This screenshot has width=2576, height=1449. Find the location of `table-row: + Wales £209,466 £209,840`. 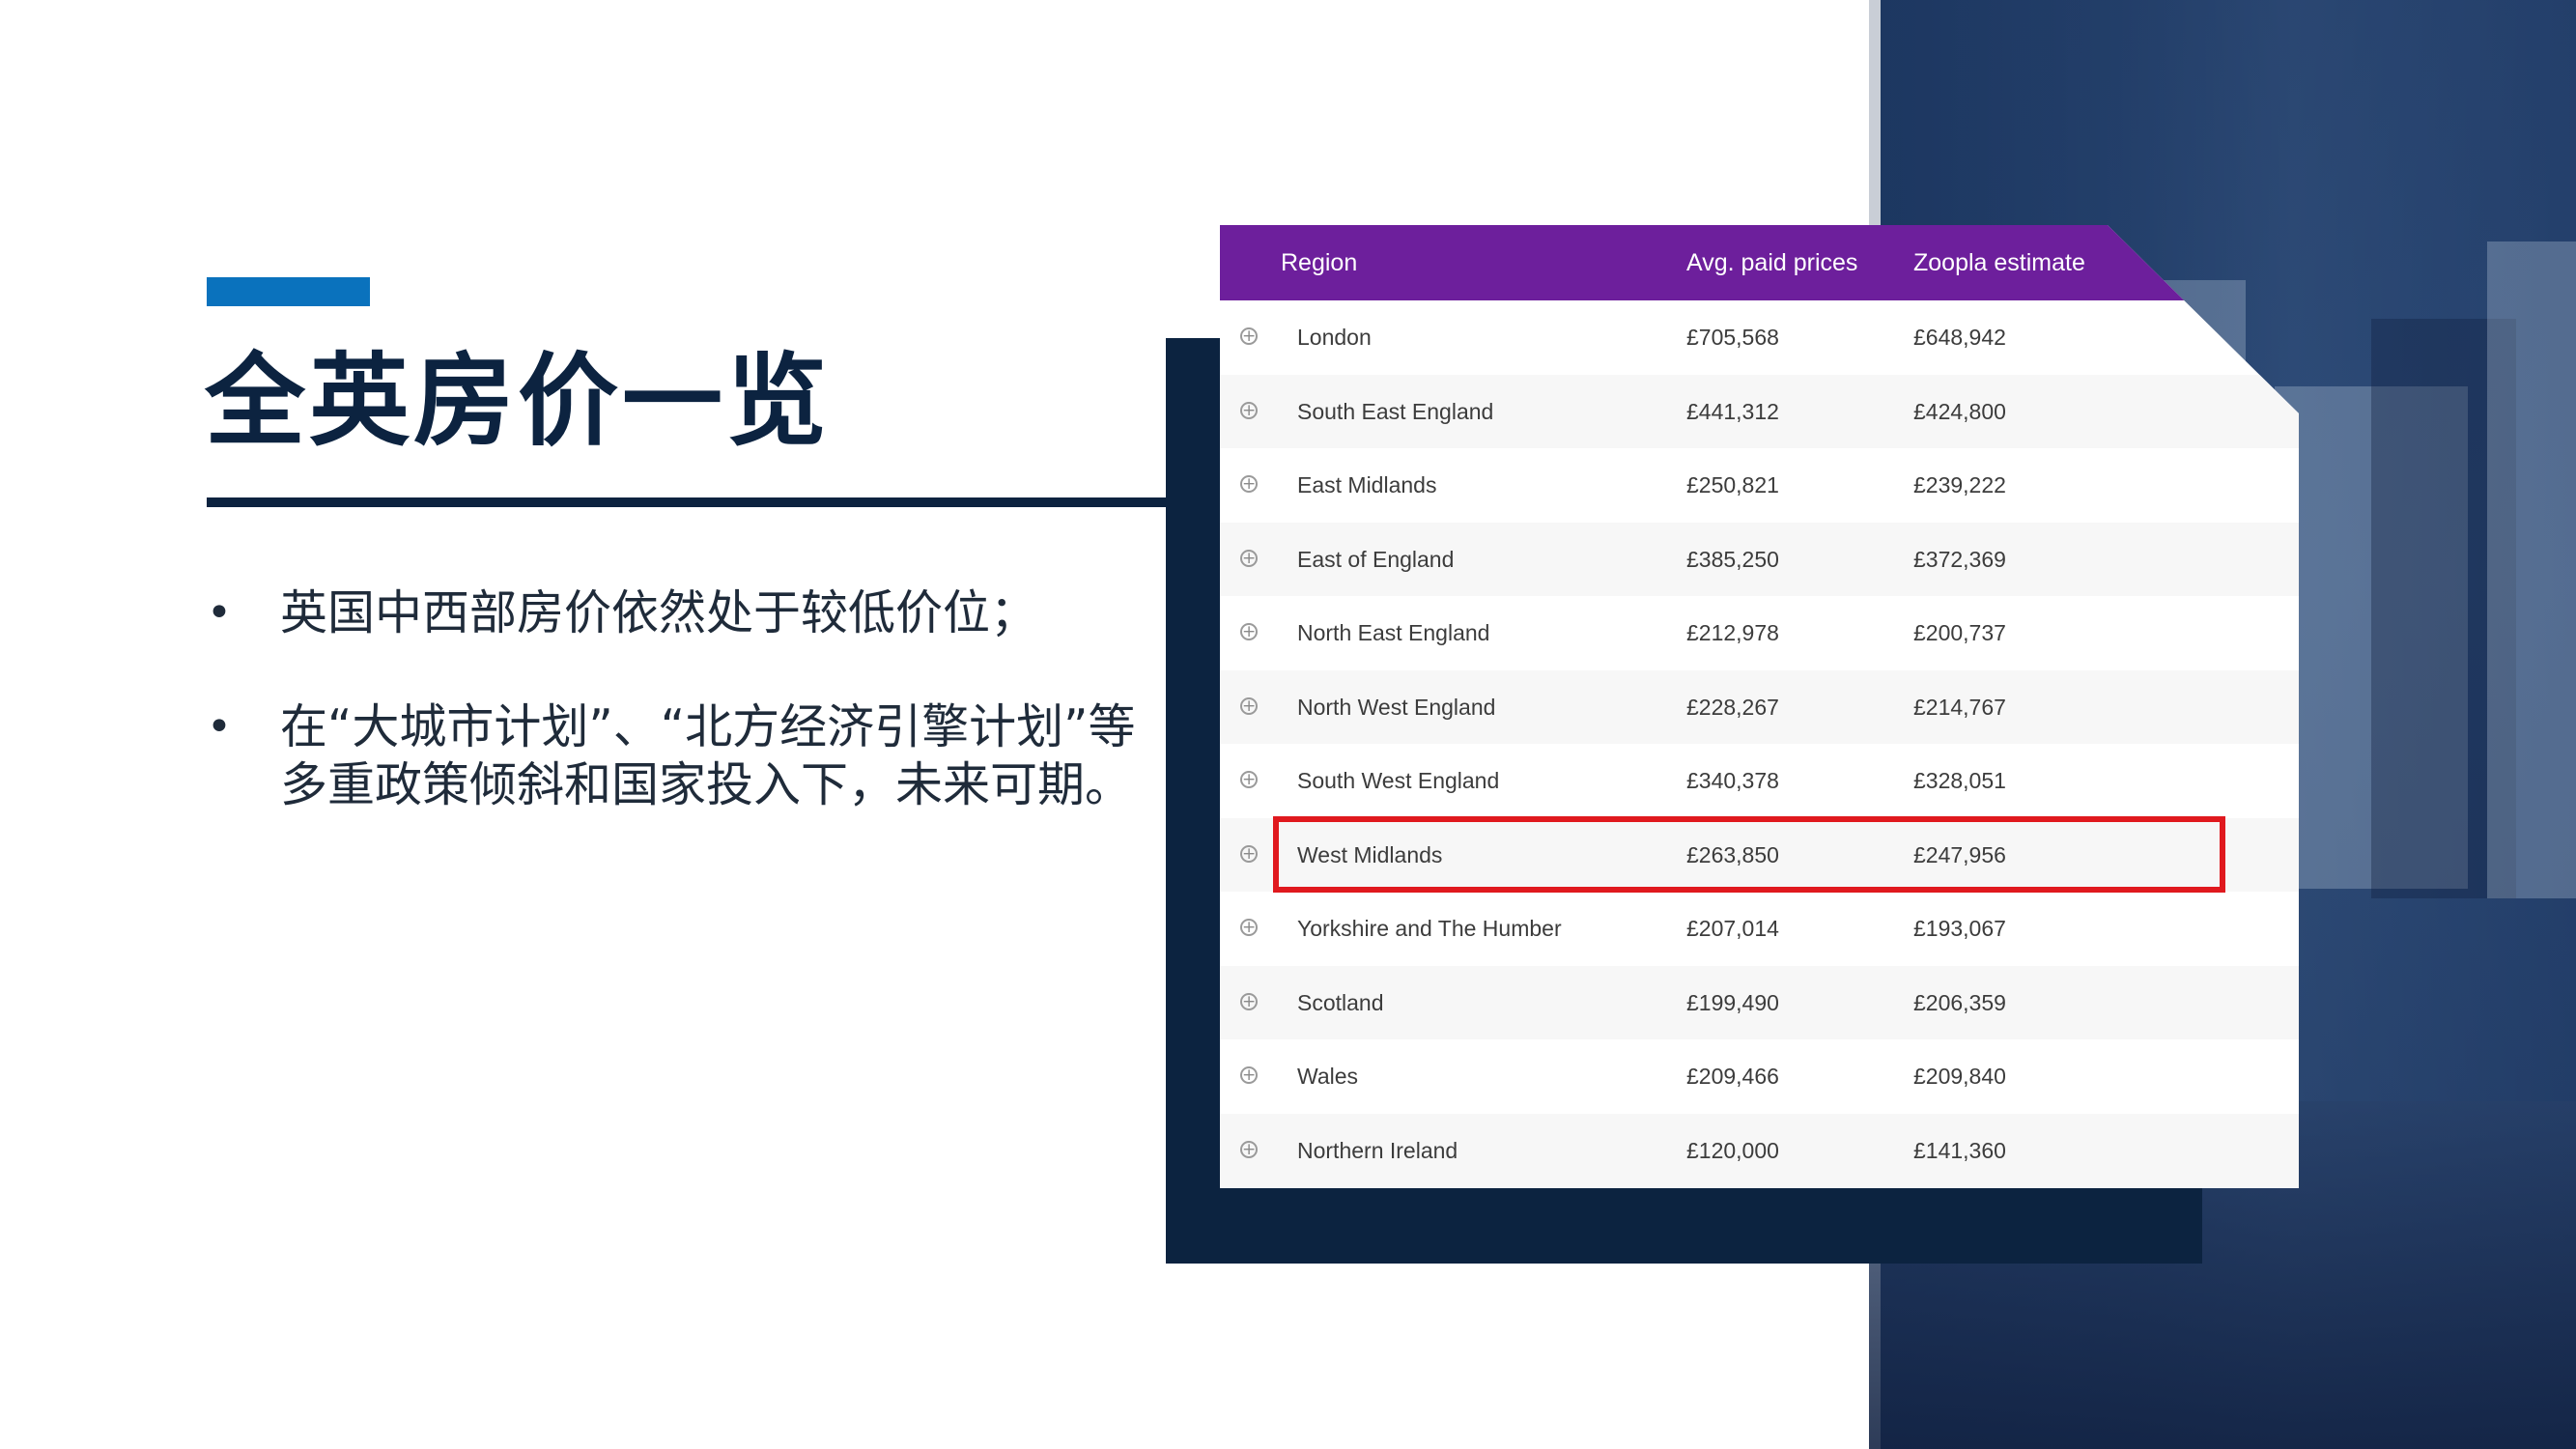

table-row: + Wales £209,466 £209,840 is located at coordinates (1759, 1076).